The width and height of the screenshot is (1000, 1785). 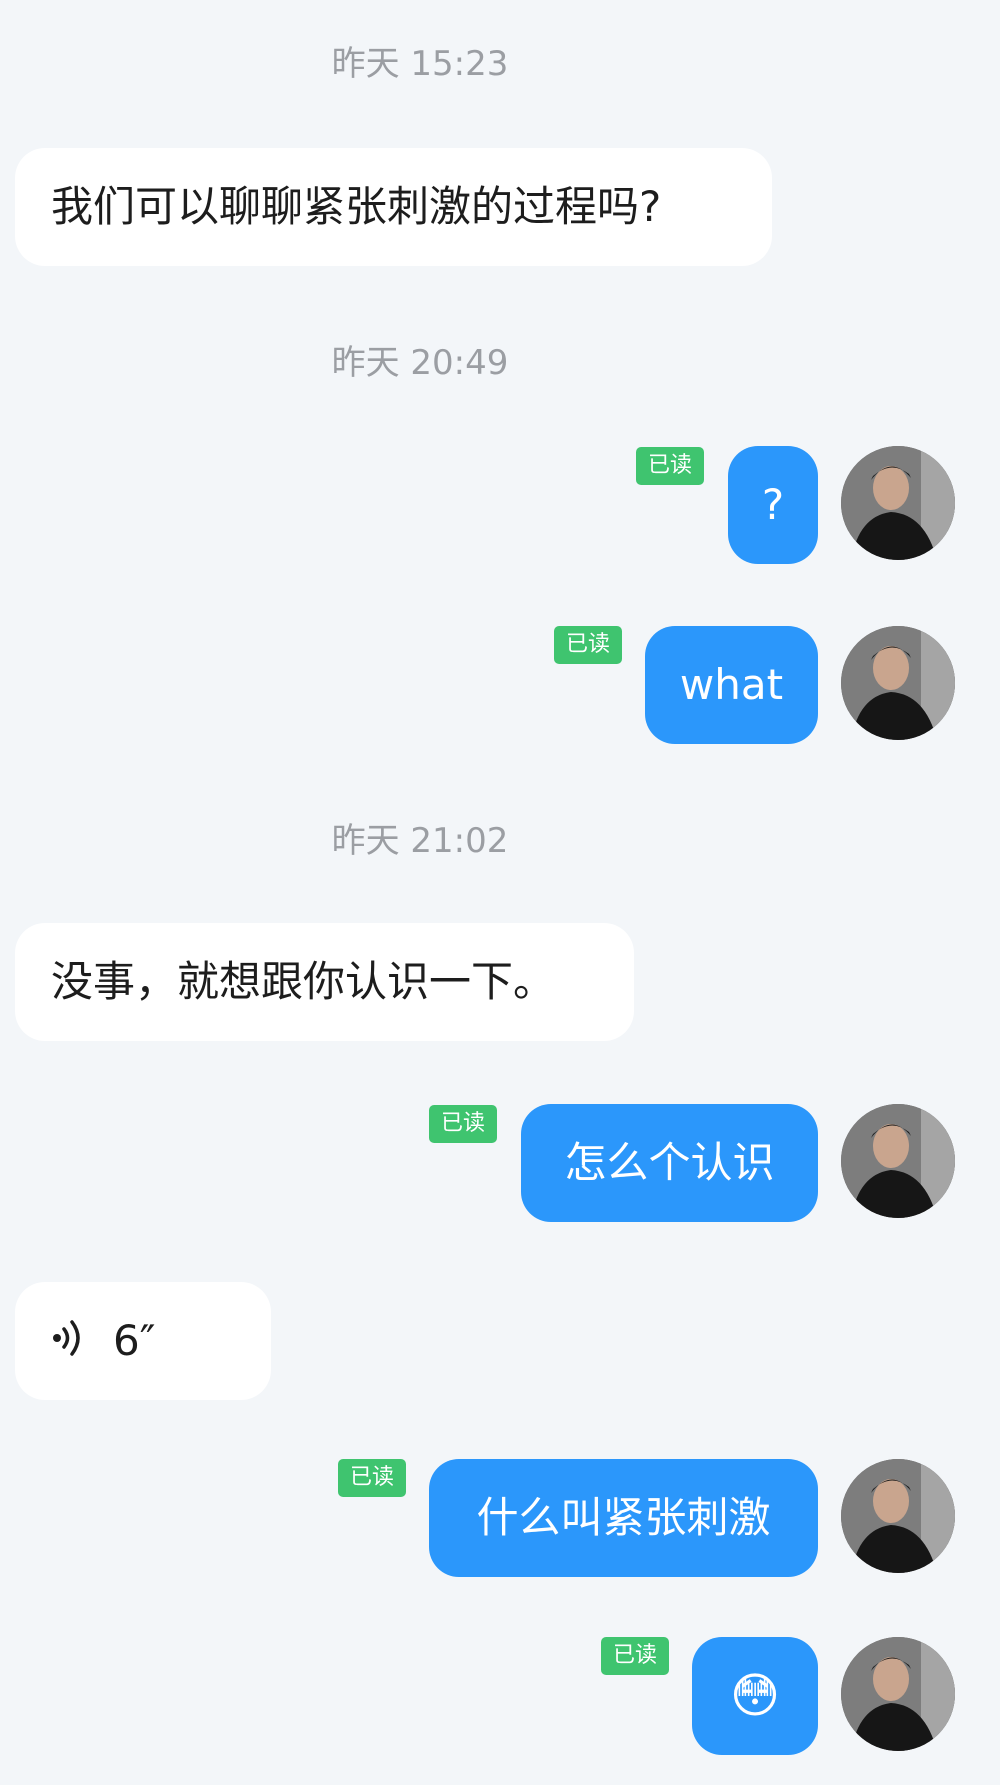 What do you see at coordinates (420, 64) in the screenshot?
I see `timestamp: 昨天 15:23` at bounding box center [420, 64].